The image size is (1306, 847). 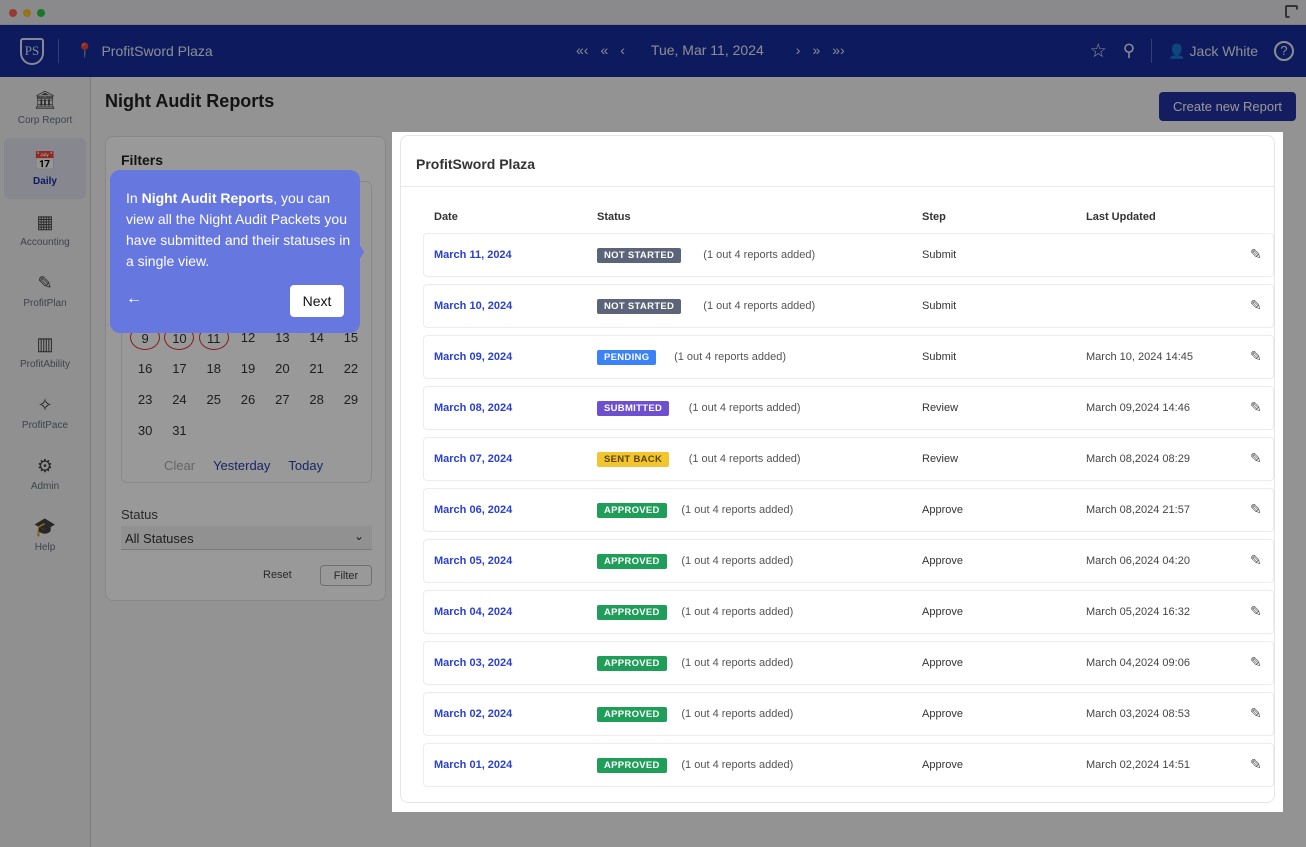 I want to click on star-icon: ☆, so click(x=1098, y=51).